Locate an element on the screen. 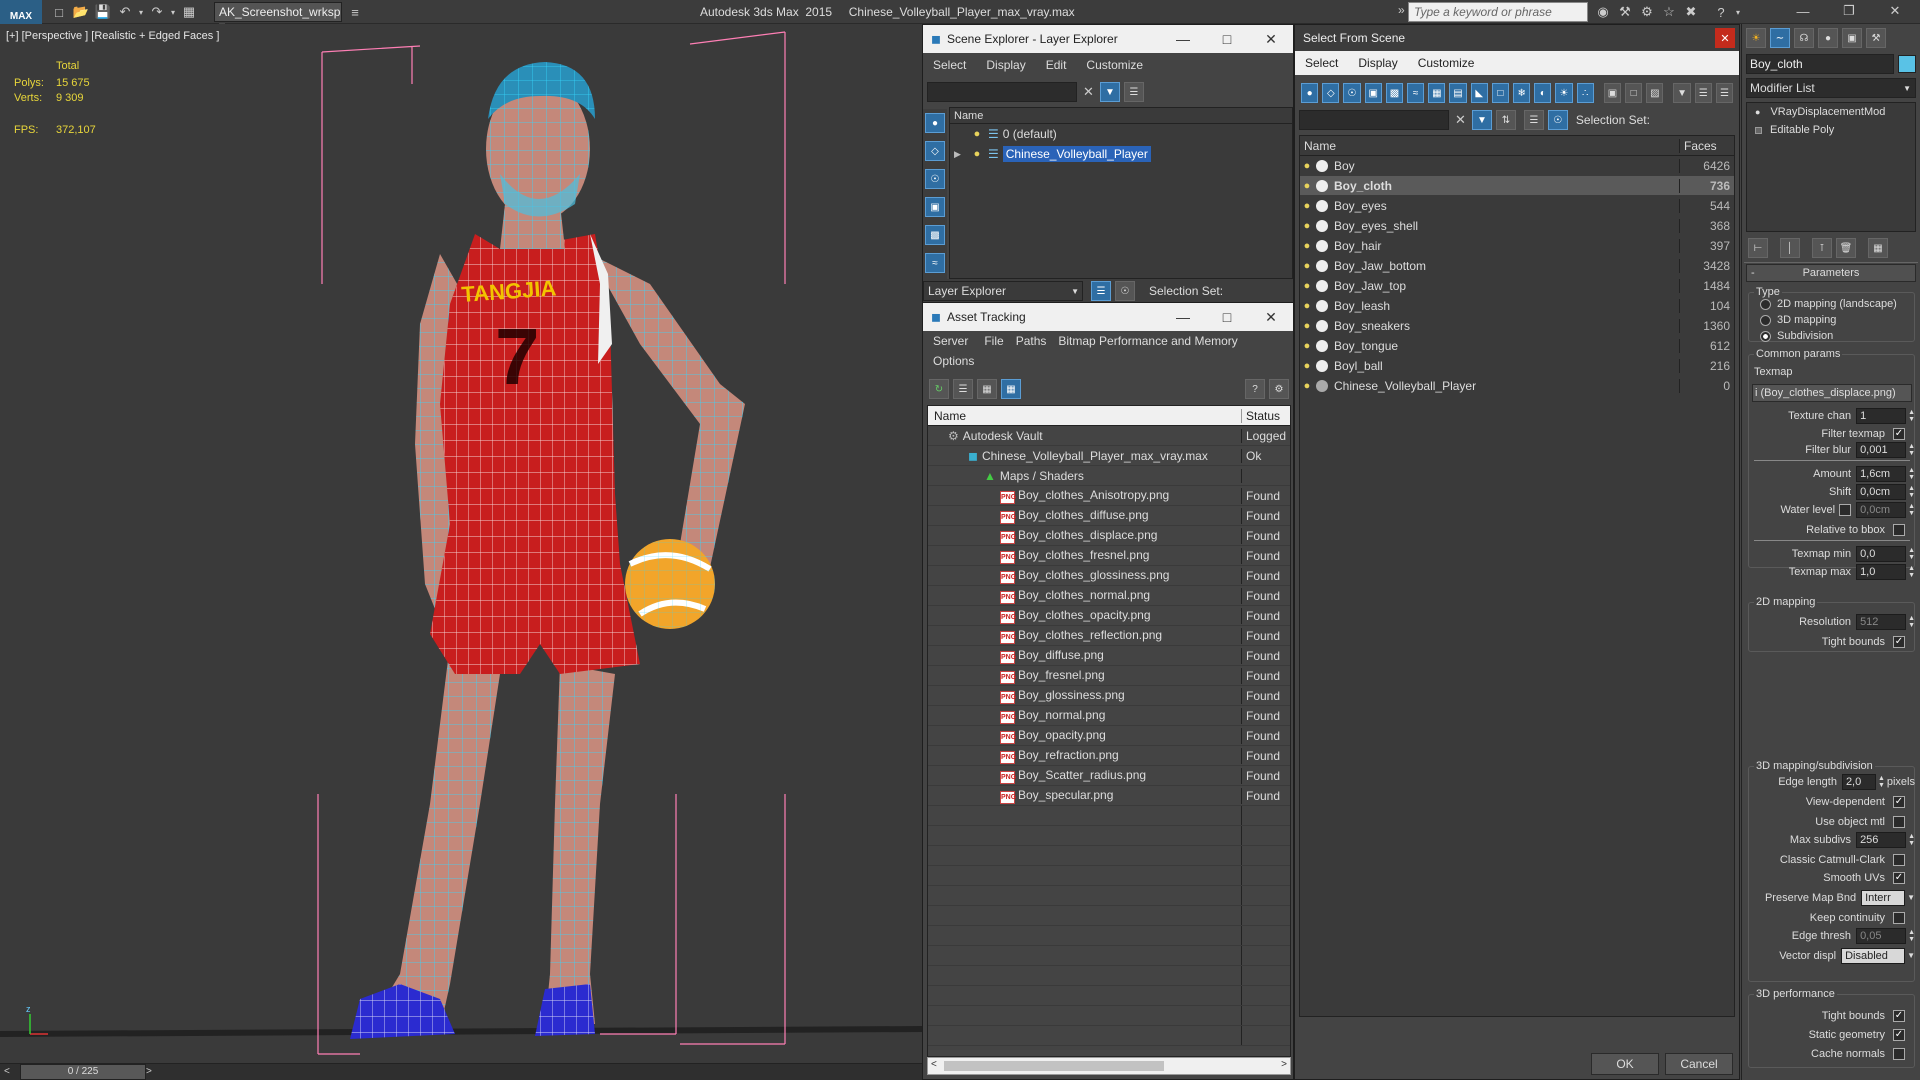 The width and height of the screenshot is (1920, 1080). redo-icon: ↷ is located at coordinates (157, 12).